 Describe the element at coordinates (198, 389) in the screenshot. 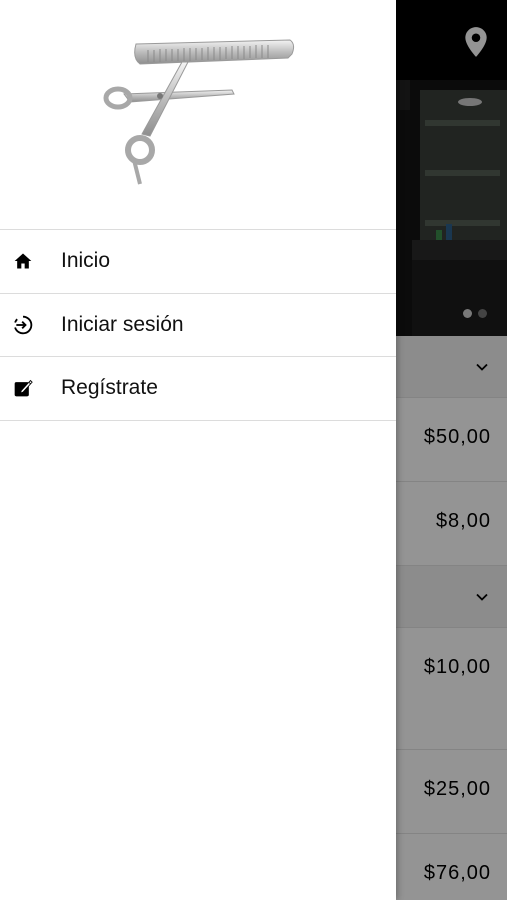

I see `menu-item-registrate: Regístrate` at that location.